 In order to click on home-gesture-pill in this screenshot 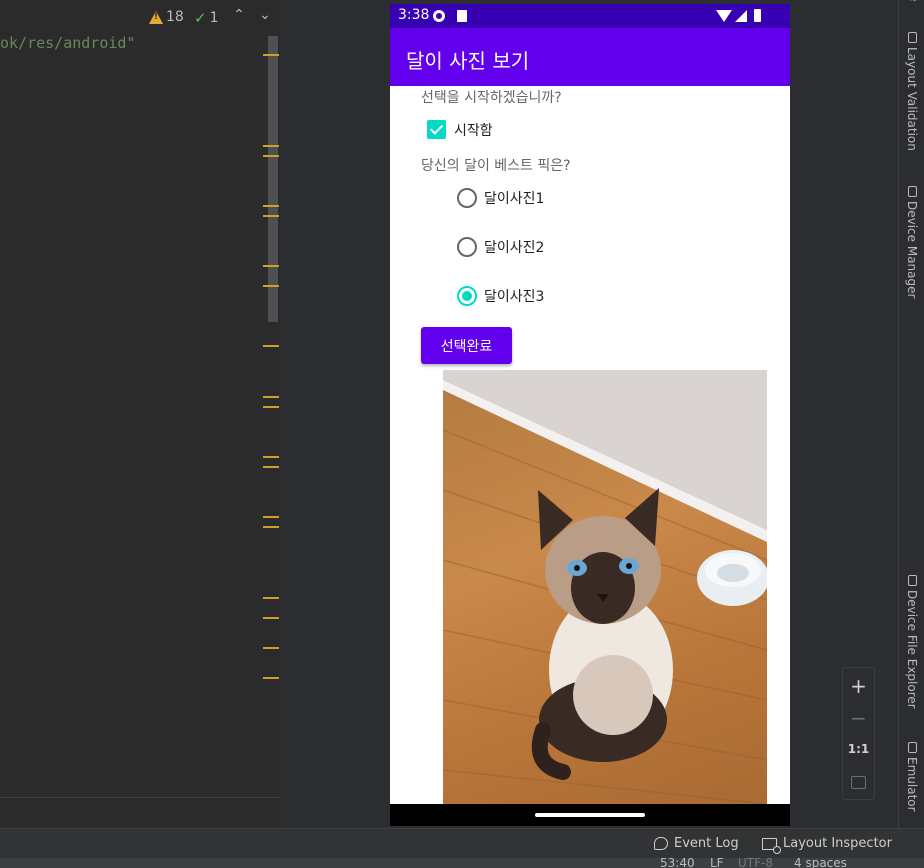, I will do `click(590, 815)`.